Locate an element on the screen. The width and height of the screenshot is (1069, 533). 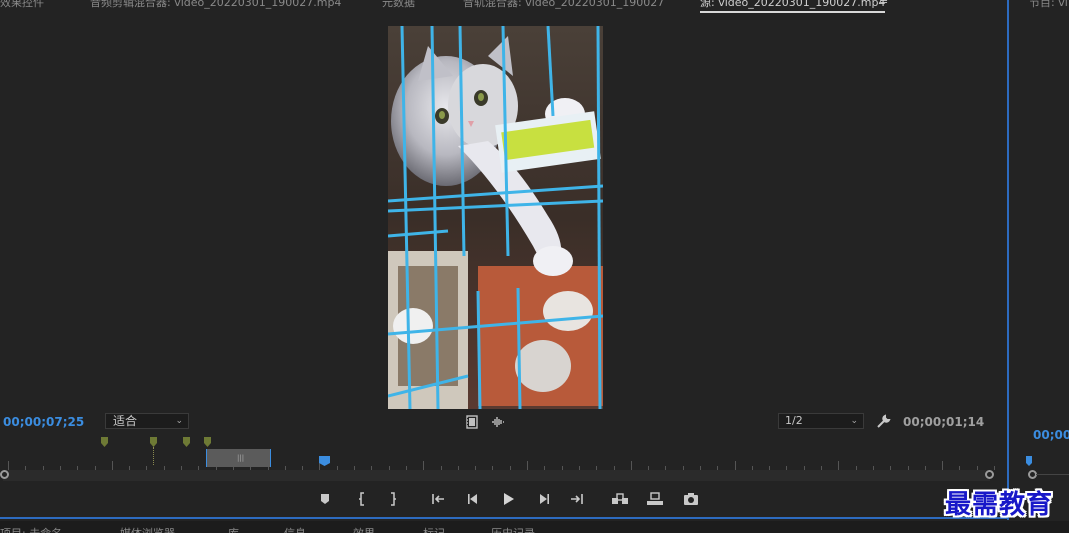
tab-markers: 标记 is located at coordinates (434, 529).